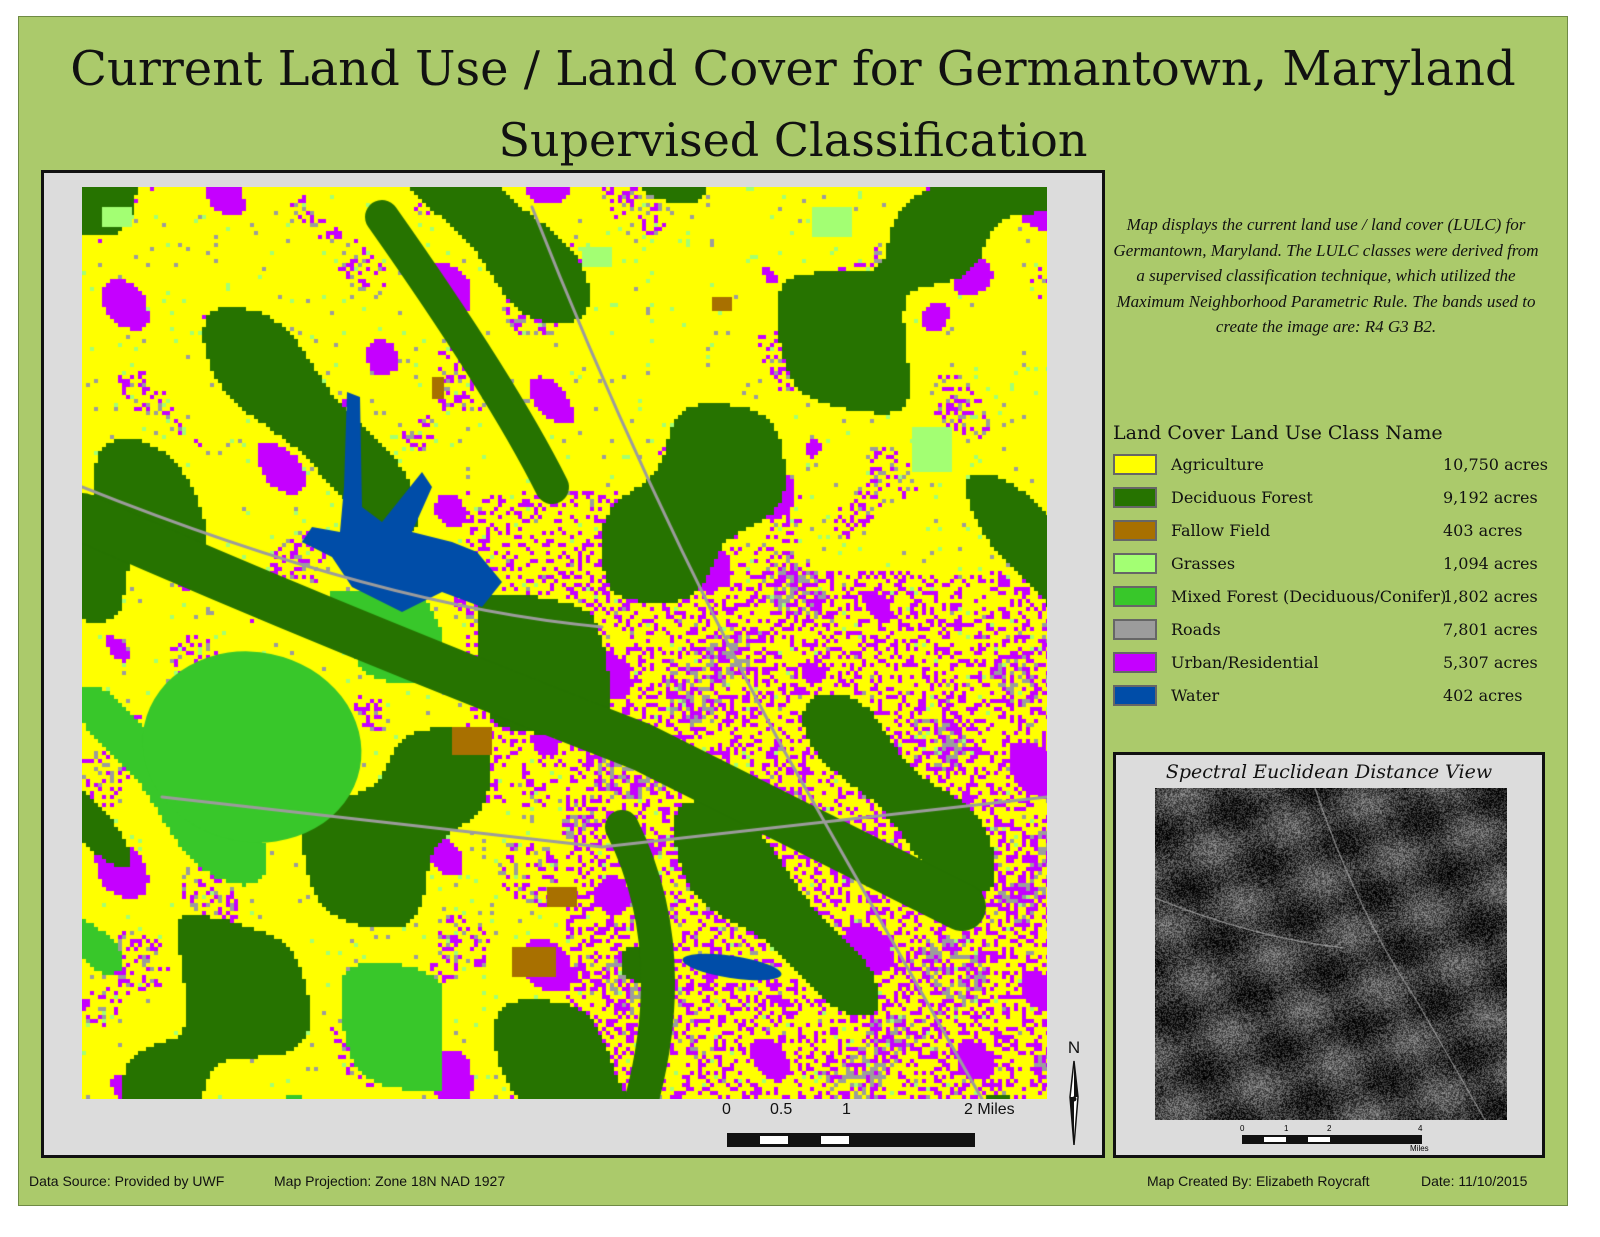 The width and height of the screenshot is (1600, 1237). What do you see at coordinates (1495, 464) in the screenshot?
I see `legend-class-area: 10,750 acres` at bounding box center [1495, 464].